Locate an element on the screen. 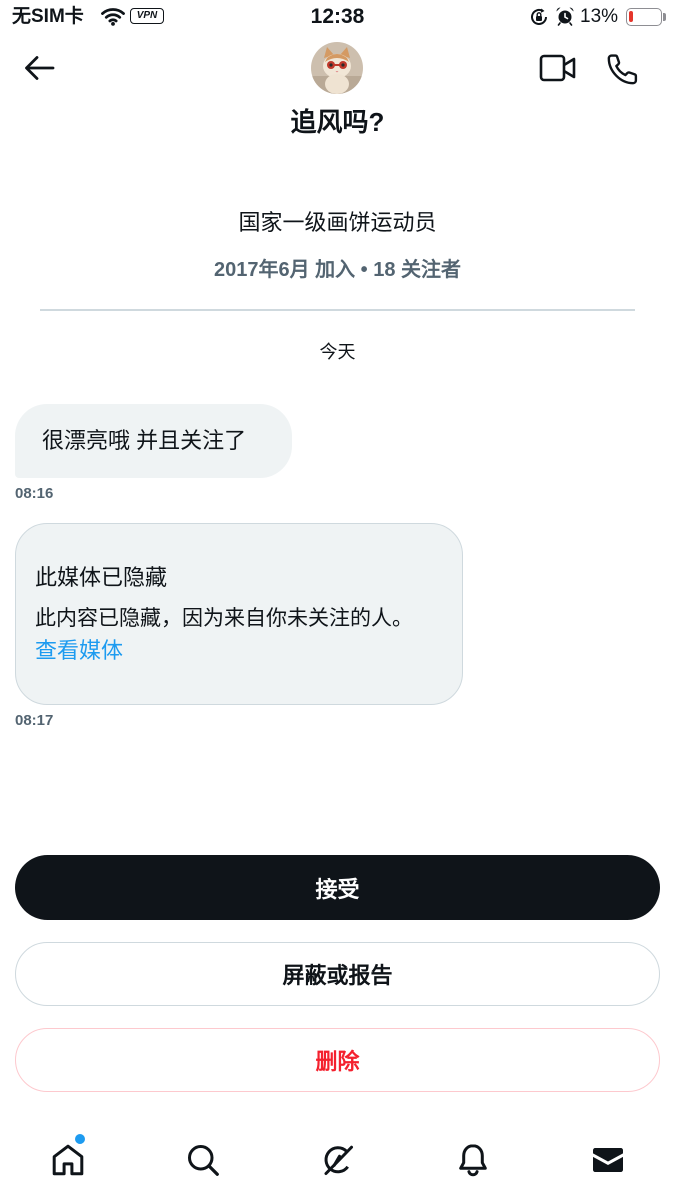 The width and height of the screenshot is (675, 1200). view-media-link: 查看媒体 is located at coordinates (79, 651).